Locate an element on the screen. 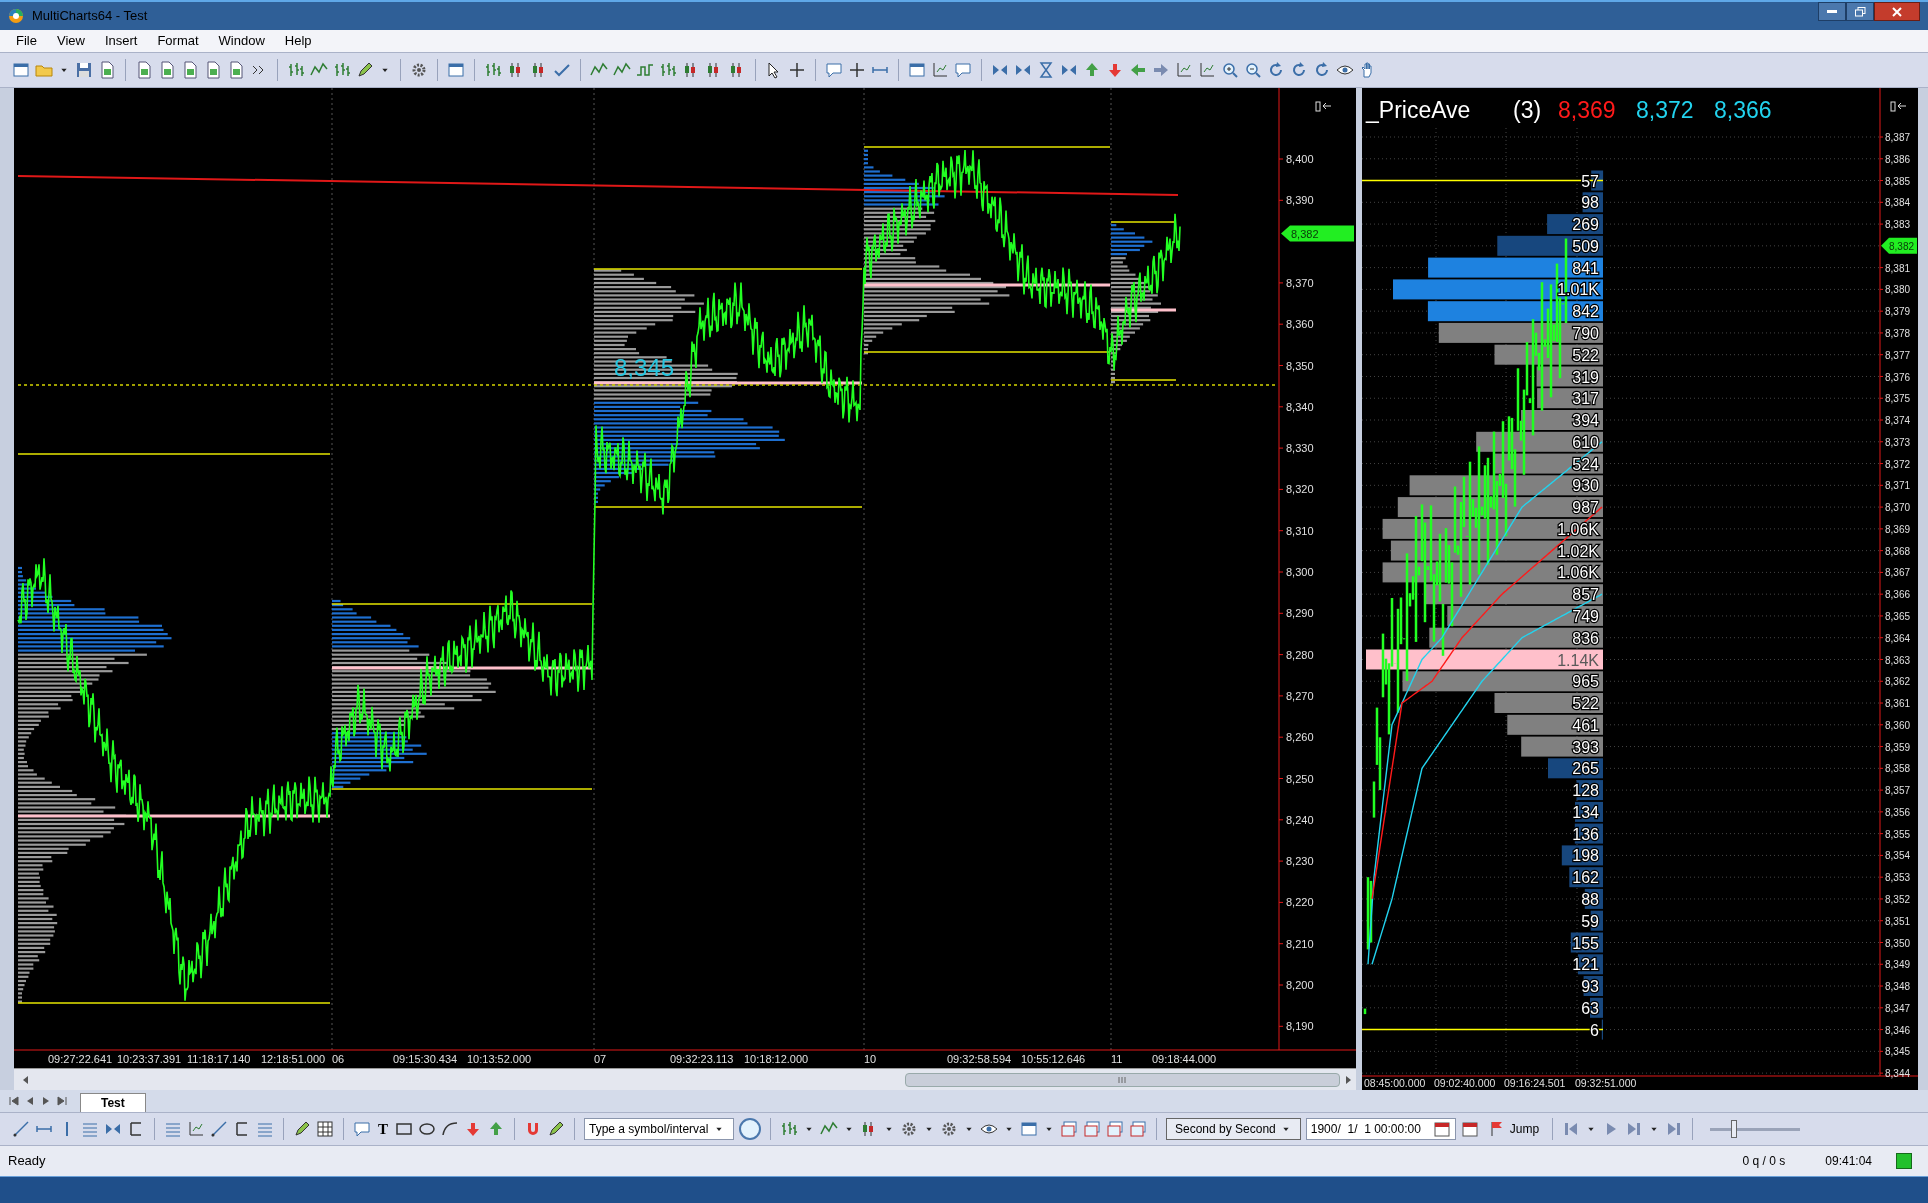 The width and height of the screenshot is (1928, 1203). horizontal-scrollbar is located at coordinates (685, 1079).